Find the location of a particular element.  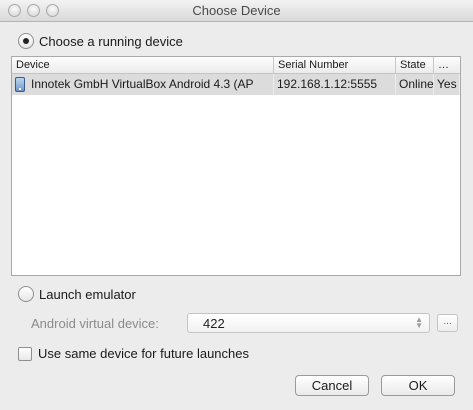

ok-button: OK is located at coordinates (418, 385).